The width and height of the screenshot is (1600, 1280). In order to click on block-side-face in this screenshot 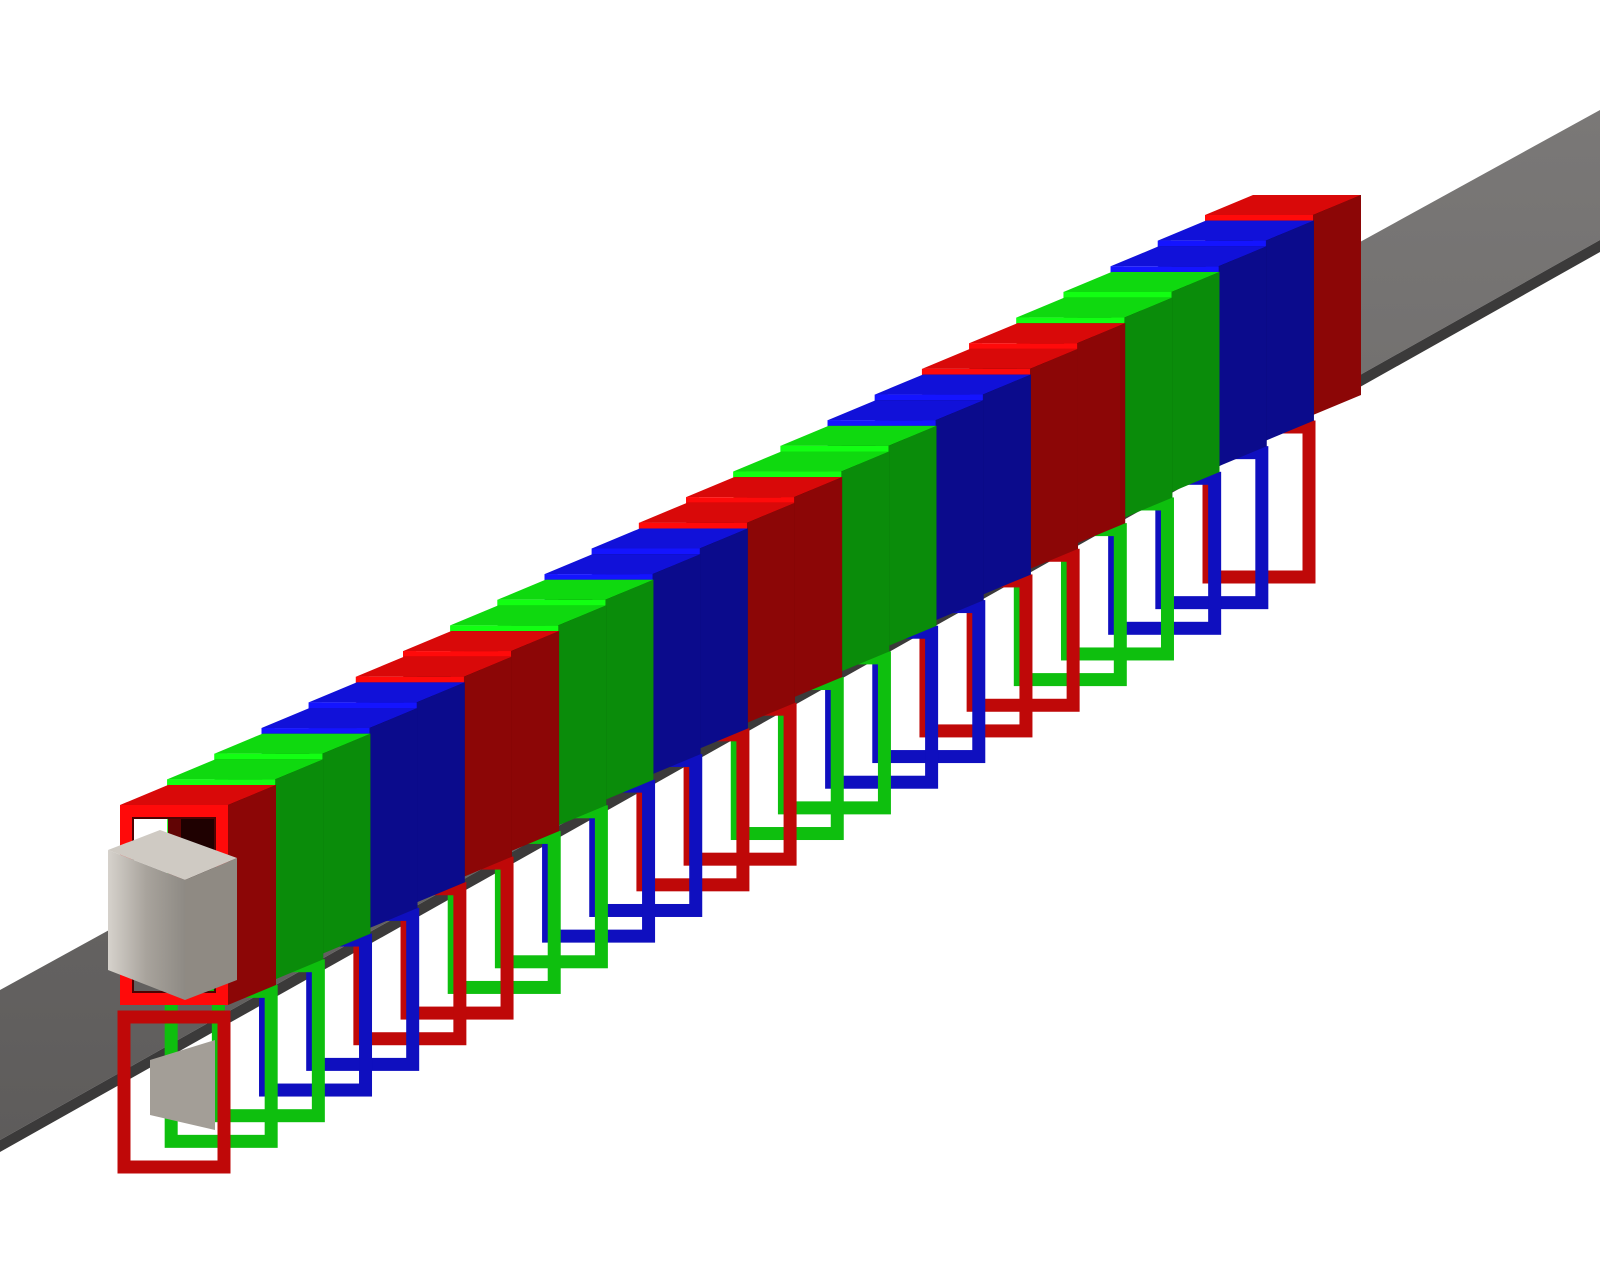, I will do `click(211, 929)`.